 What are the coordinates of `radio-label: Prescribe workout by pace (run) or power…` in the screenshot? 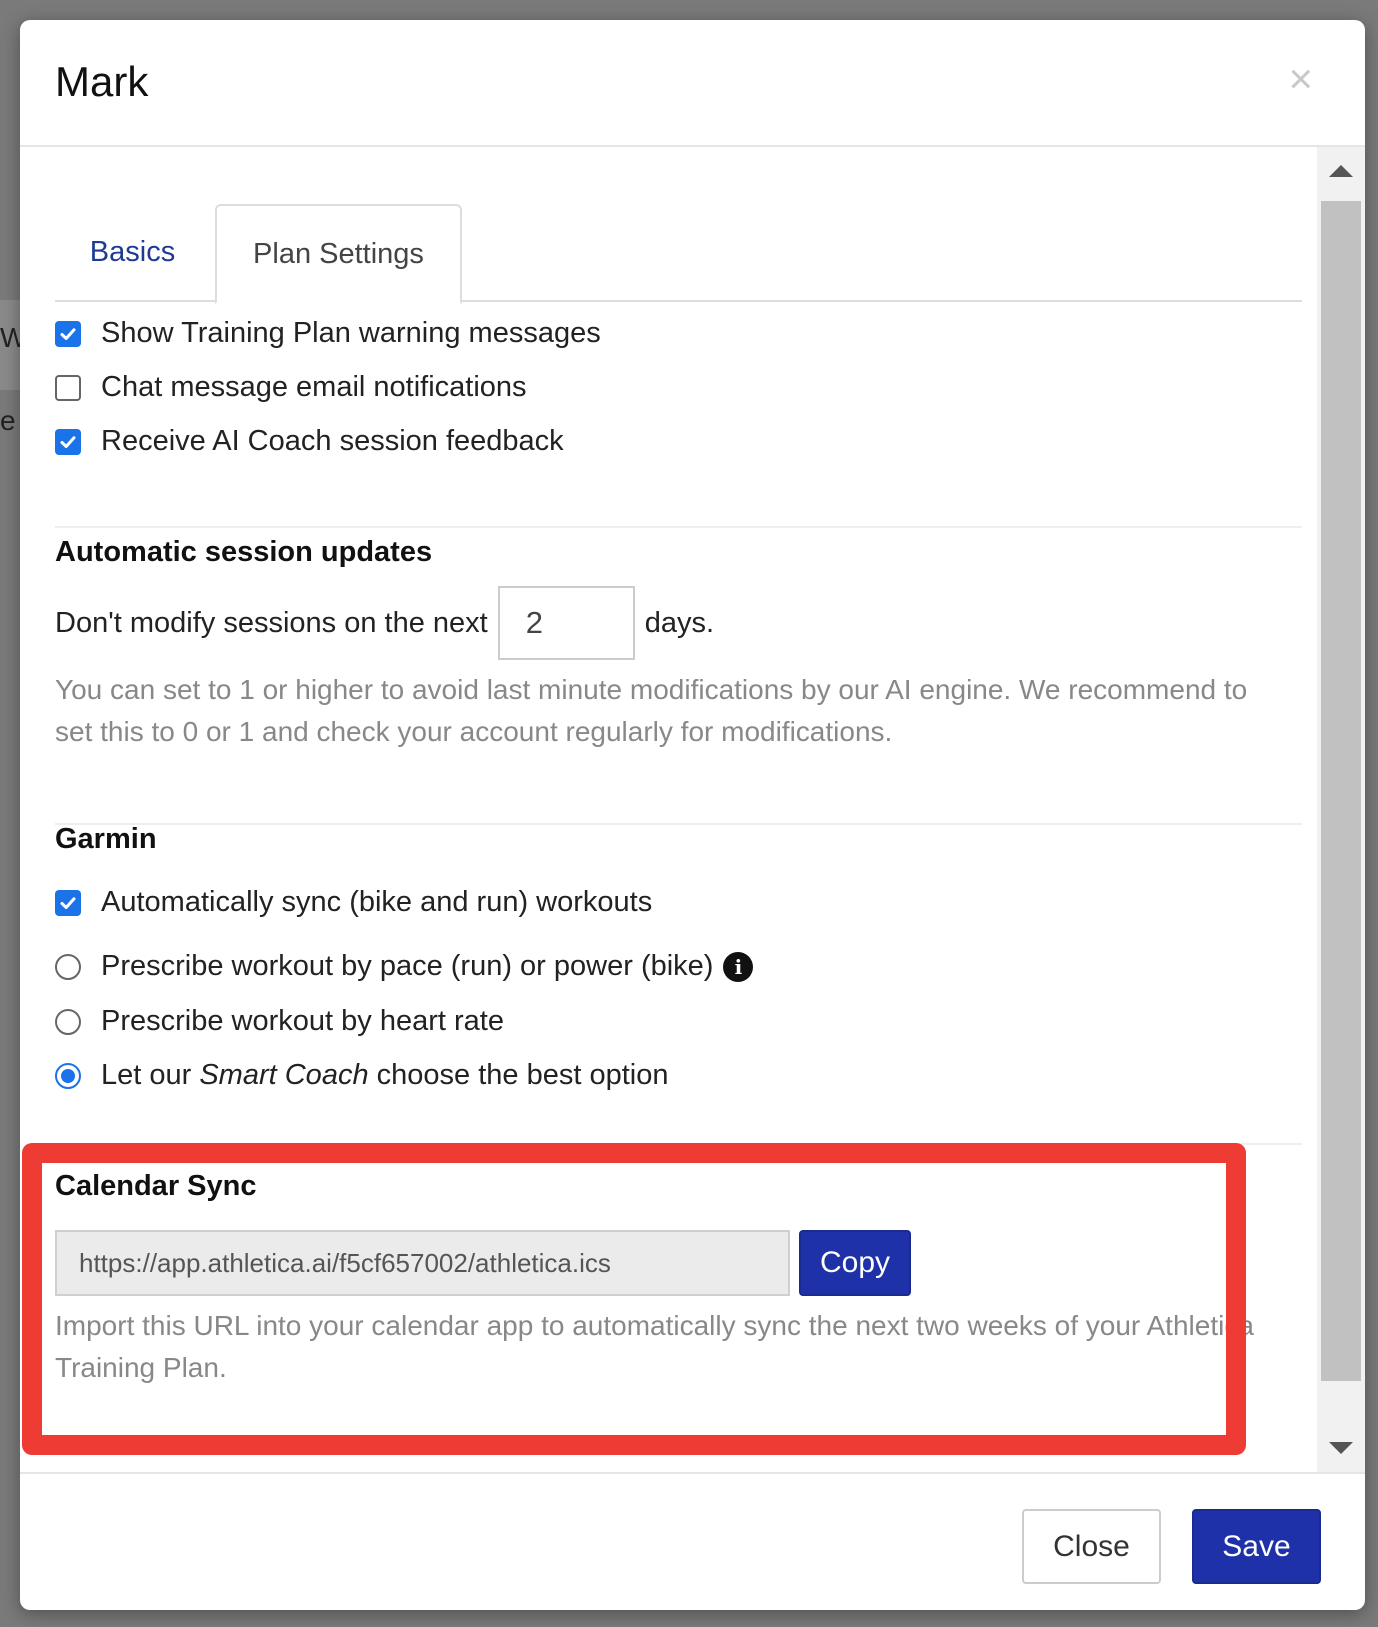 It's located at (407, 966).